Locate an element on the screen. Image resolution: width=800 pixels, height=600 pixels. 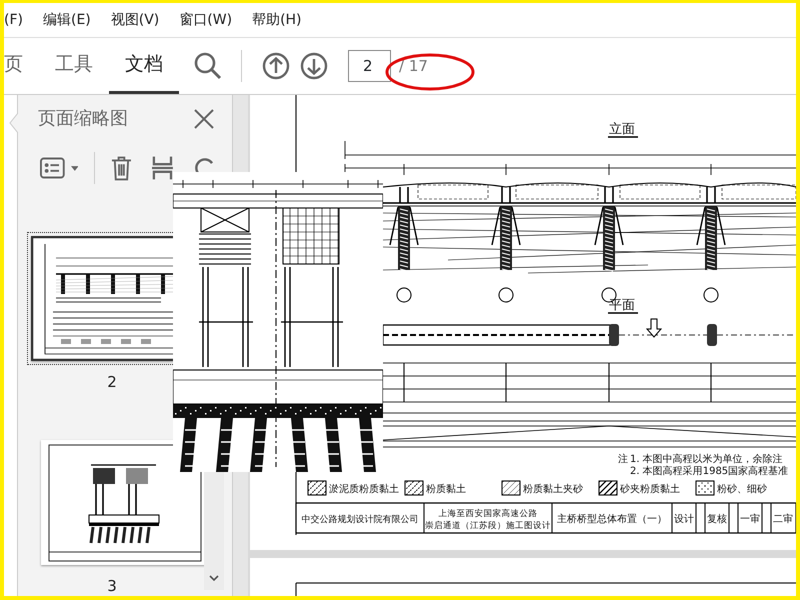
legend-label: 砂夹粉质黏土 is located at coordinates (650, 489).